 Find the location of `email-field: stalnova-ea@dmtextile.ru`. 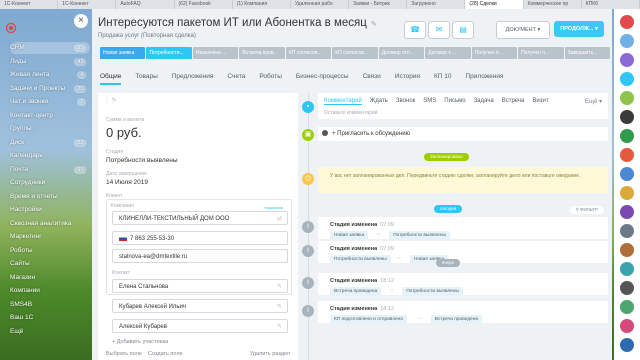

email-field: stalnova-ea@dmtextile.ru is located at coordinates (200, 256).